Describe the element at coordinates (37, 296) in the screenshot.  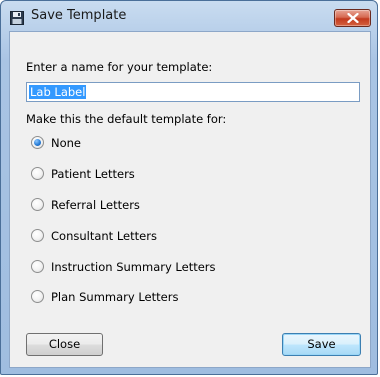
I see `radio-plan-summary-letters` at that location.